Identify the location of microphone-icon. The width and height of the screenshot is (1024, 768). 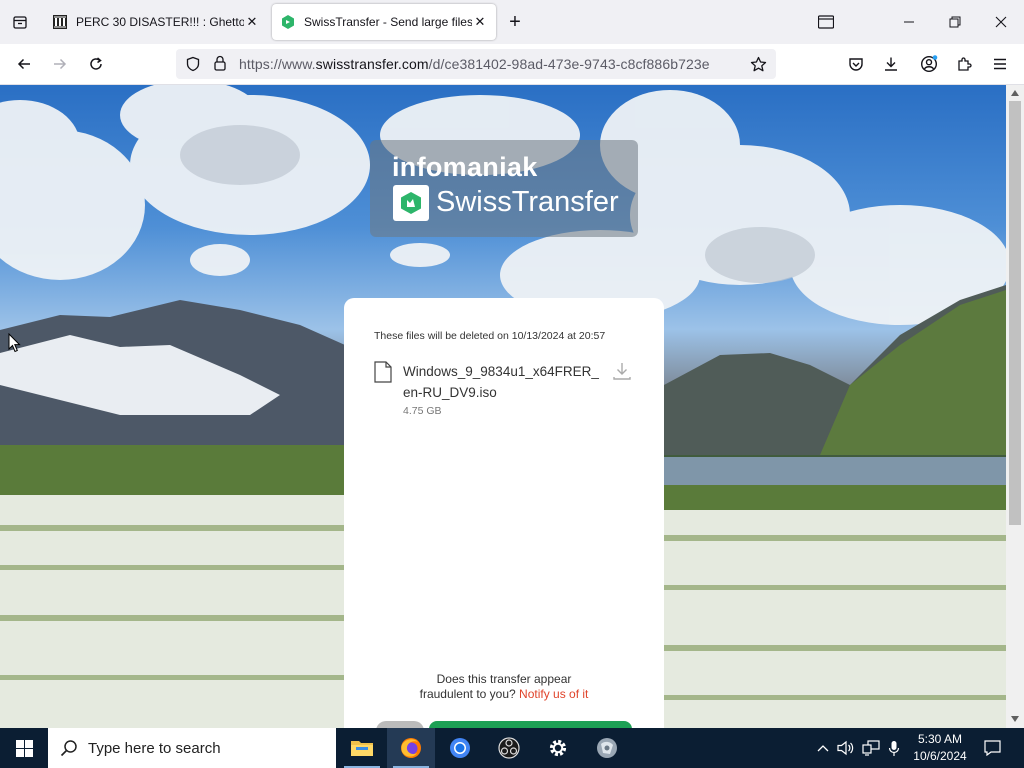
(894, 748).